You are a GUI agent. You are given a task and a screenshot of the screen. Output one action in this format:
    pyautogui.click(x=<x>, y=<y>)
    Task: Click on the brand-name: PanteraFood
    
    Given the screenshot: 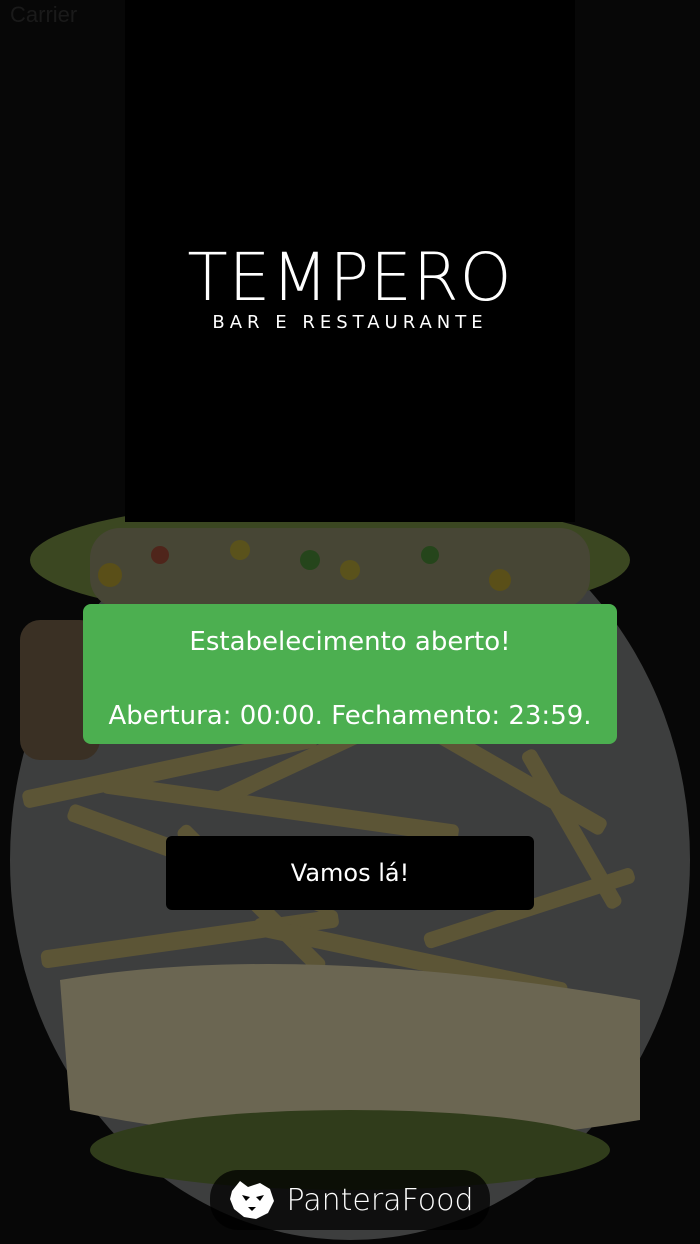 What is the action you would take?
    pyautogui.click(x=380, y=1200)
    